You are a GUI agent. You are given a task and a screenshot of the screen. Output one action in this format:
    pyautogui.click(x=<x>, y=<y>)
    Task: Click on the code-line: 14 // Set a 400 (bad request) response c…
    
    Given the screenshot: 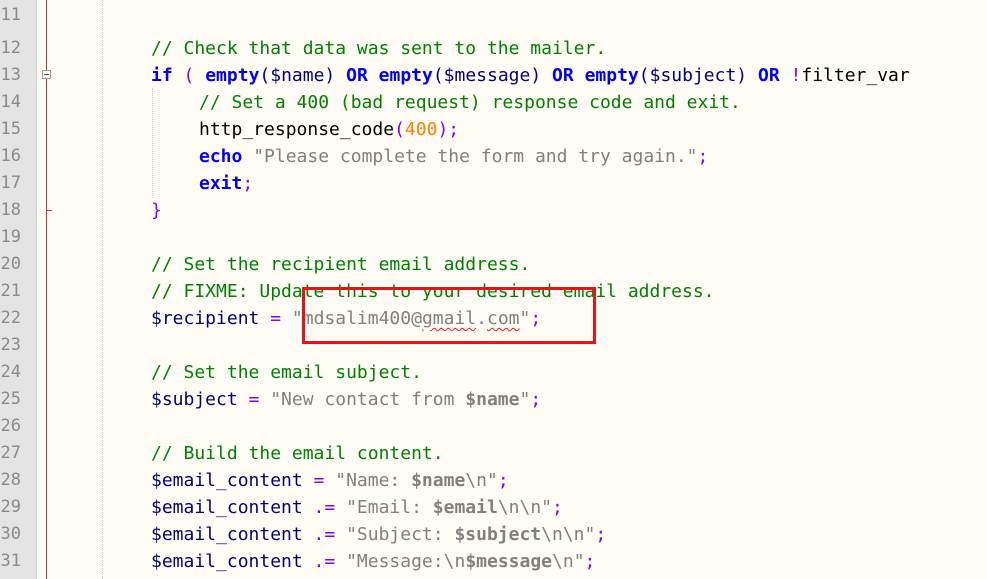 What is the action you would take?
    pyautogui.click(x=493, y=102)
    